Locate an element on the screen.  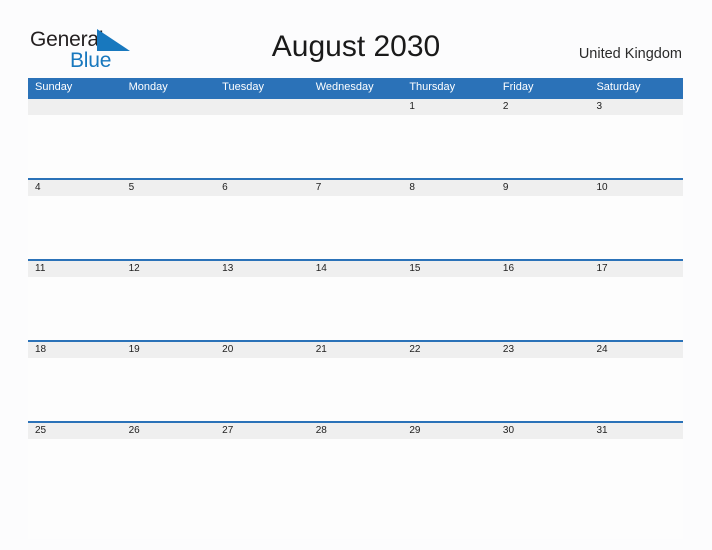
day-cell: 30 is located at coordinates (543, 431).